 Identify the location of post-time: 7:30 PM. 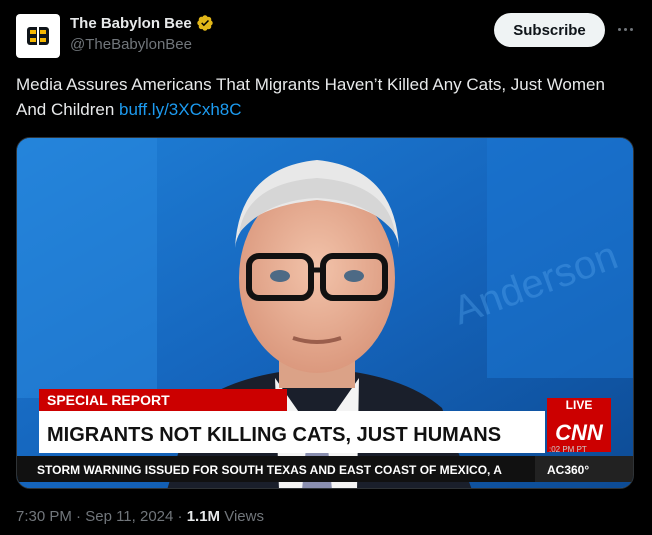
(44, 516).